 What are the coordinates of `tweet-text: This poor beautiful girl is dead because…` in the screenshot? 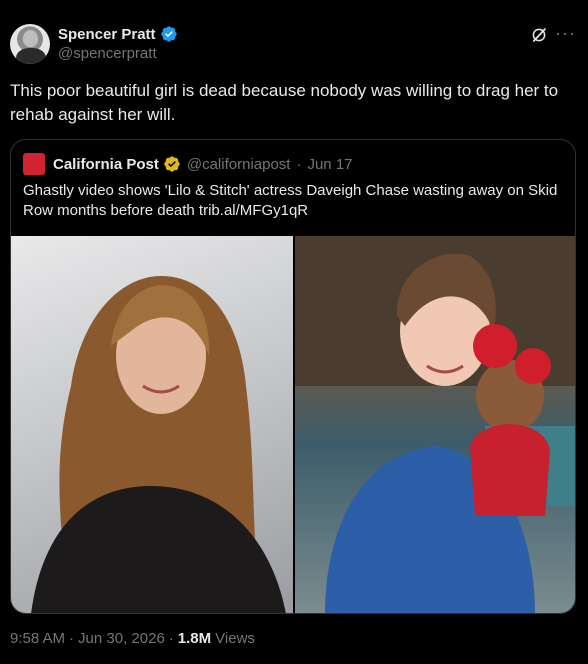 It's located at (284, 102).